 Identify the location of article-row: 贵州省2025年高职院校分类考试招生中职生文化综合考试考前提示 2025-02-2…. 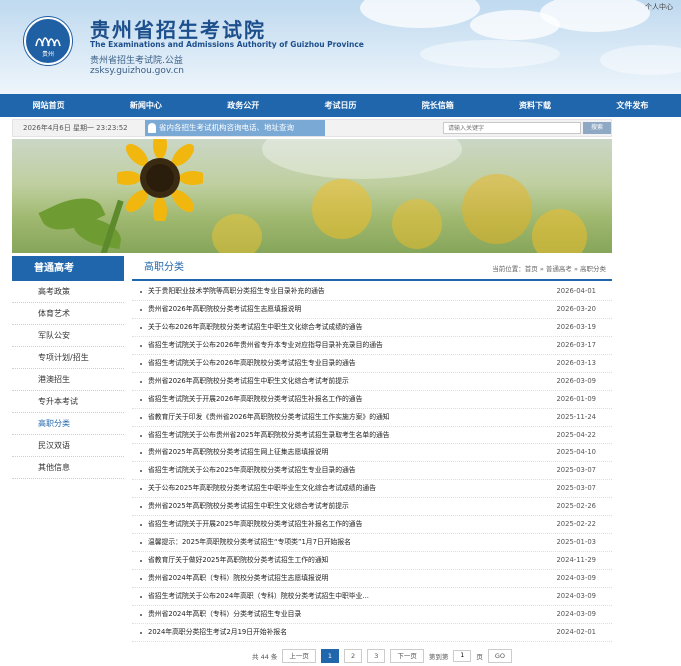
(372, 507).